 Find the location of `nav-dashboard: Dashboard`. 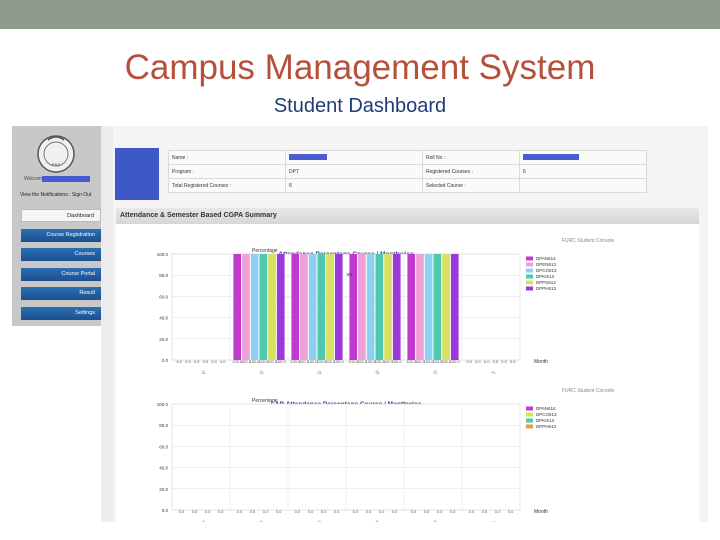

nav-dashboard: Dashboard is located at coordinates (61, 215).